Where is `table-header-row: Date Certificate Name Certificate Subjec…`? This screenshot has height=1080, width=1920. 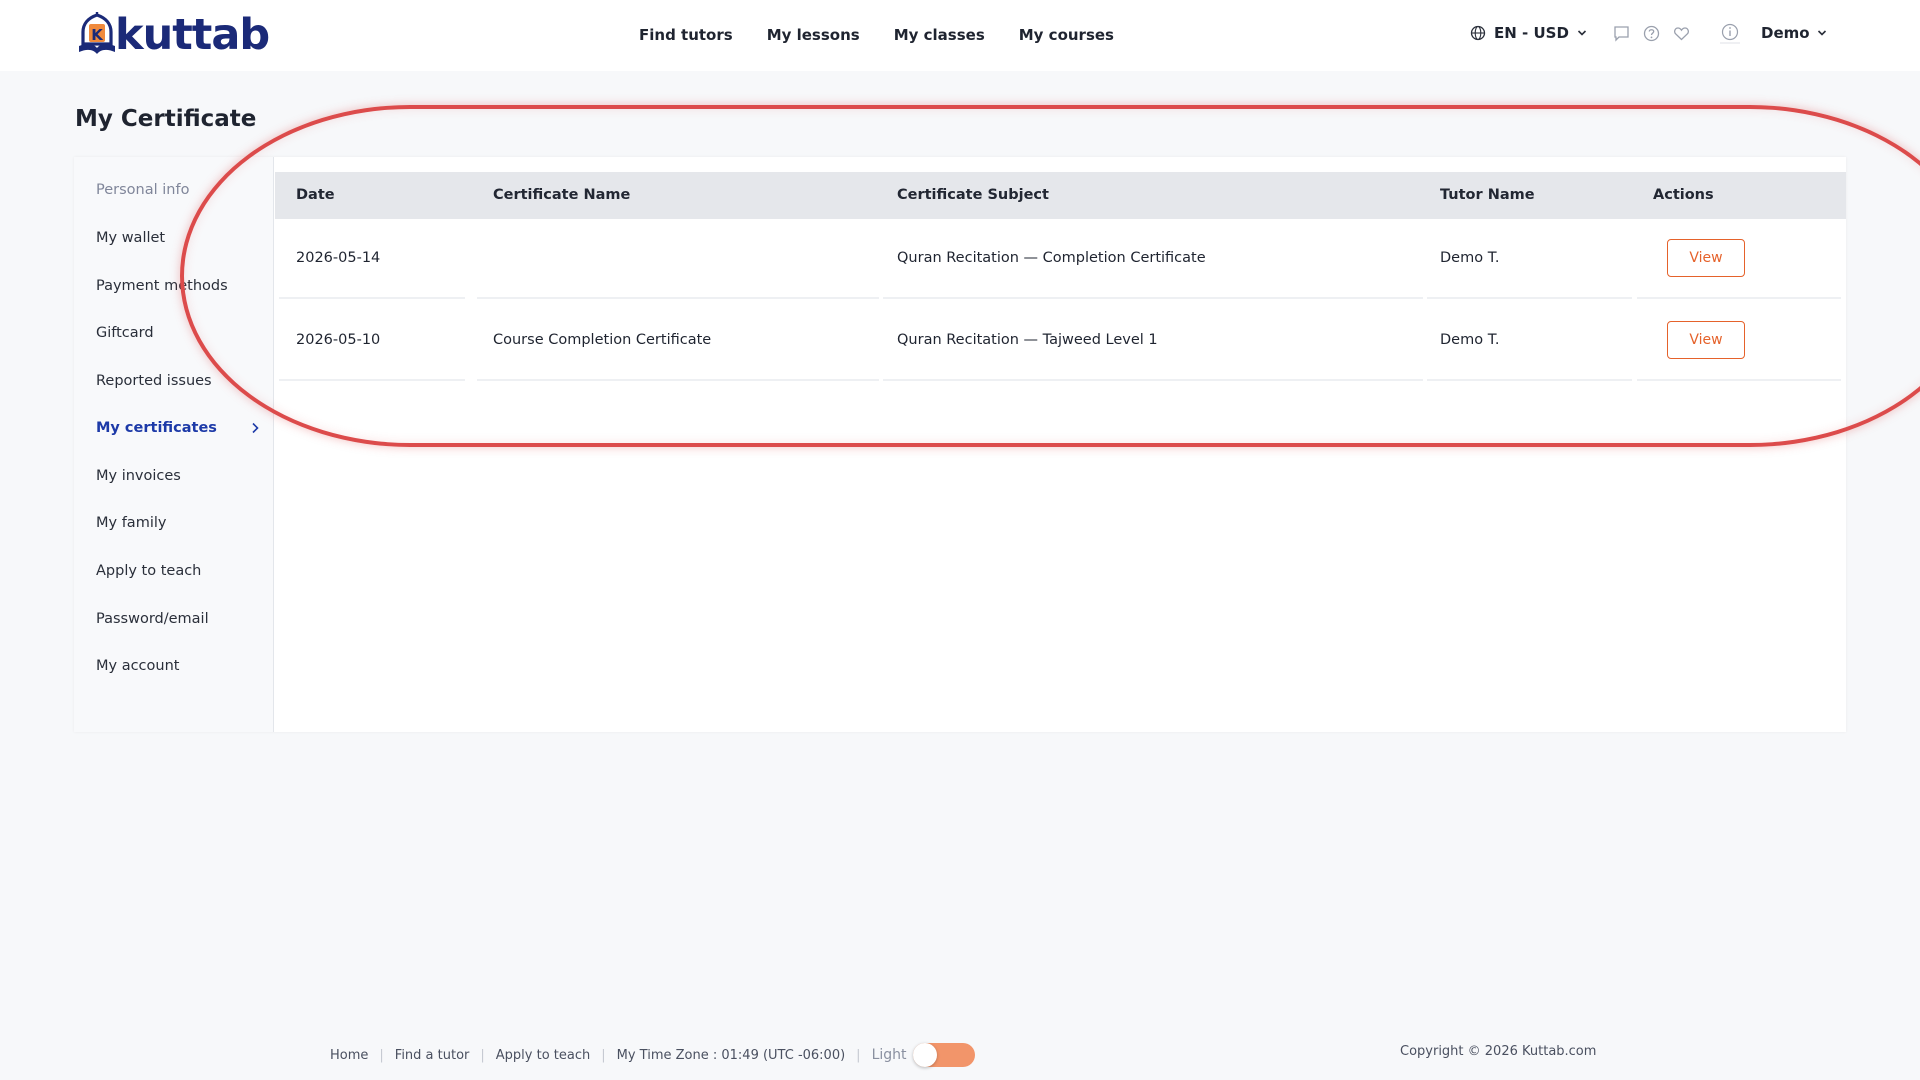
table-header-row: Date Certificate Name Certificate Subjec… is located at coordinates (1060, 195).